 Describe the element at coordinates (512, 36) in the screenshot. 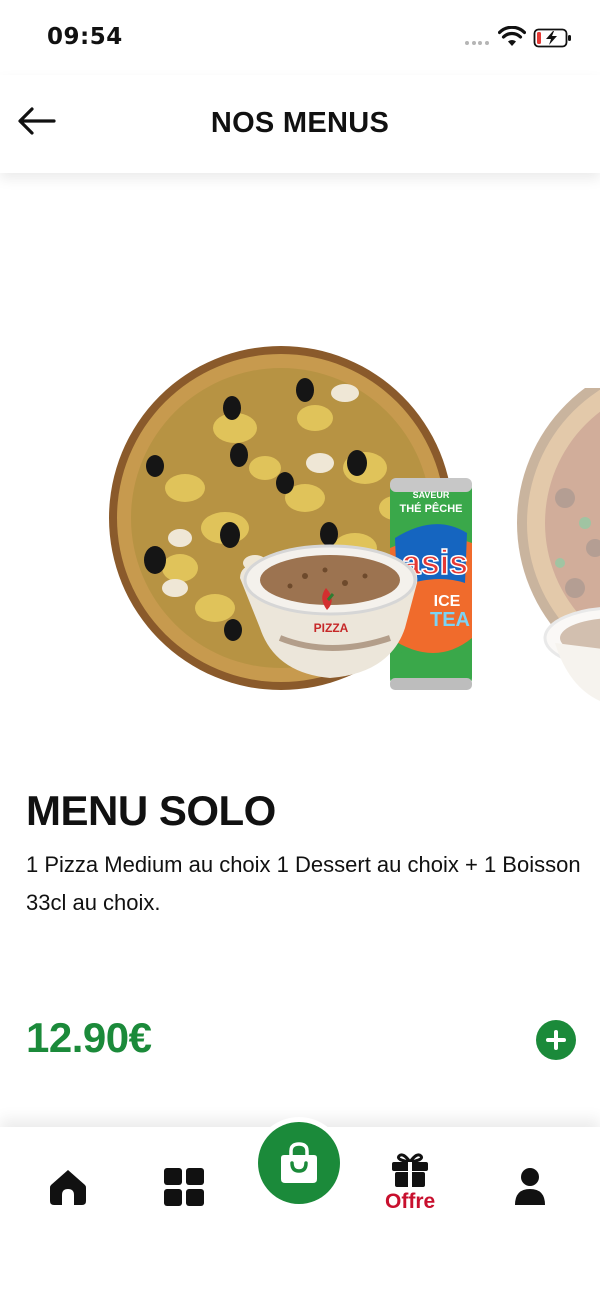

I see `wifi-icon` at that location.